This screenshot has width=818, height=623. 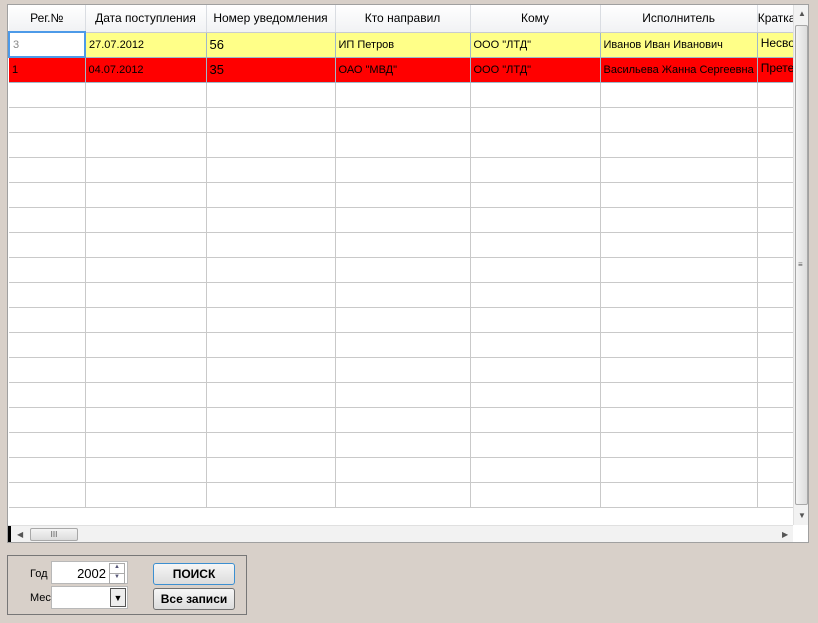 What do you see at coordinates (679, 70) in the screenshot?
I see `cell-executor: Васильева Жанна Сергеевна` at bounding box center [679, 70].